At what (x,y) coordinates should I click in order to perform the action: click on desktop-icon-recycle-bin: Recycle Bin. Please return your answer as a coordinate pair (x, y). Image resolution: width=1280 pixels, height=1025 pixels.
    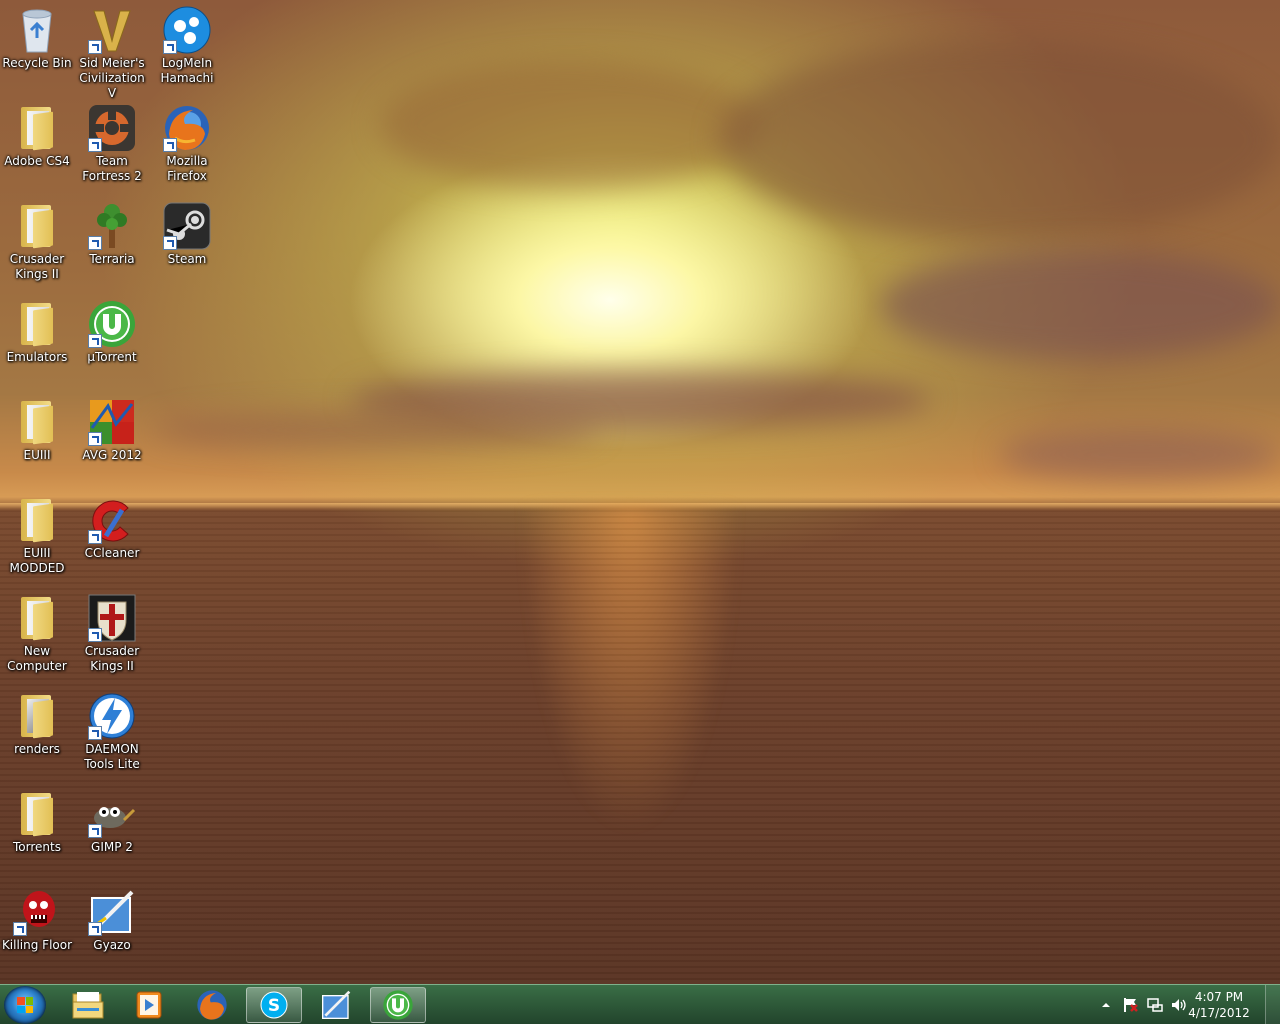
    Looking at the image, I should click on (37, 38).